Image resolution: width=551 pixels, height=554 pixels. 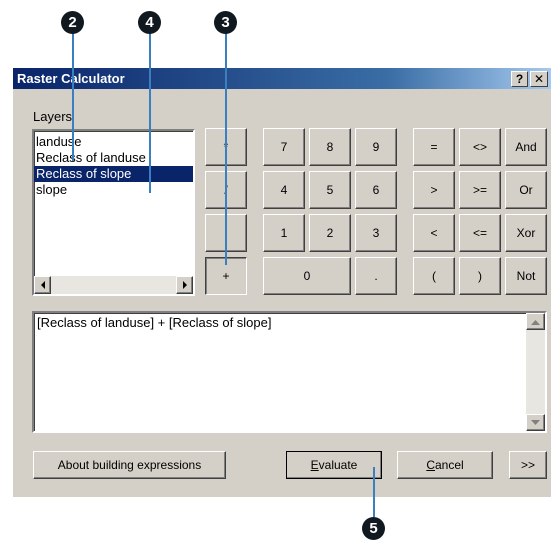 I want to click on evaluate-button: Evaluate, so click(x=334, y=465).